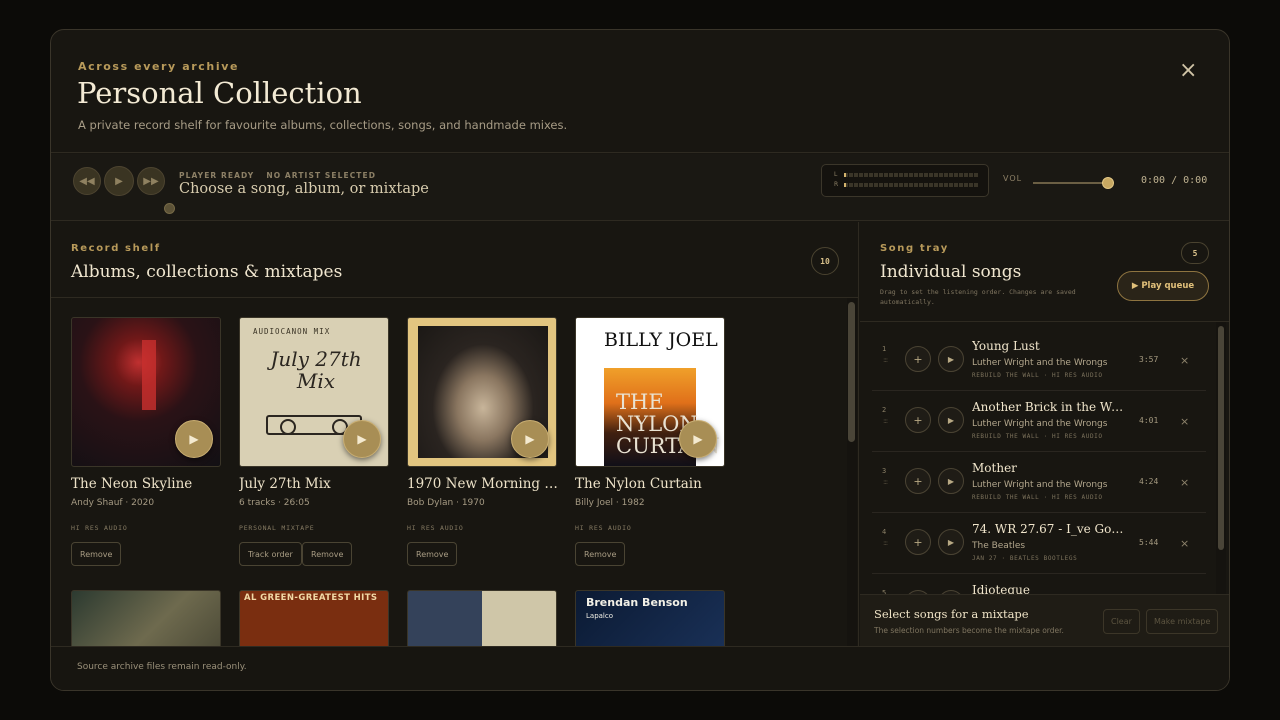 This screenshot has width=1280, height=720. What do you see at coordinates (1182, 621) in the screenshot?
I see `make-mixtape-button: Make mixtape` at bounding box center [1182, 621].